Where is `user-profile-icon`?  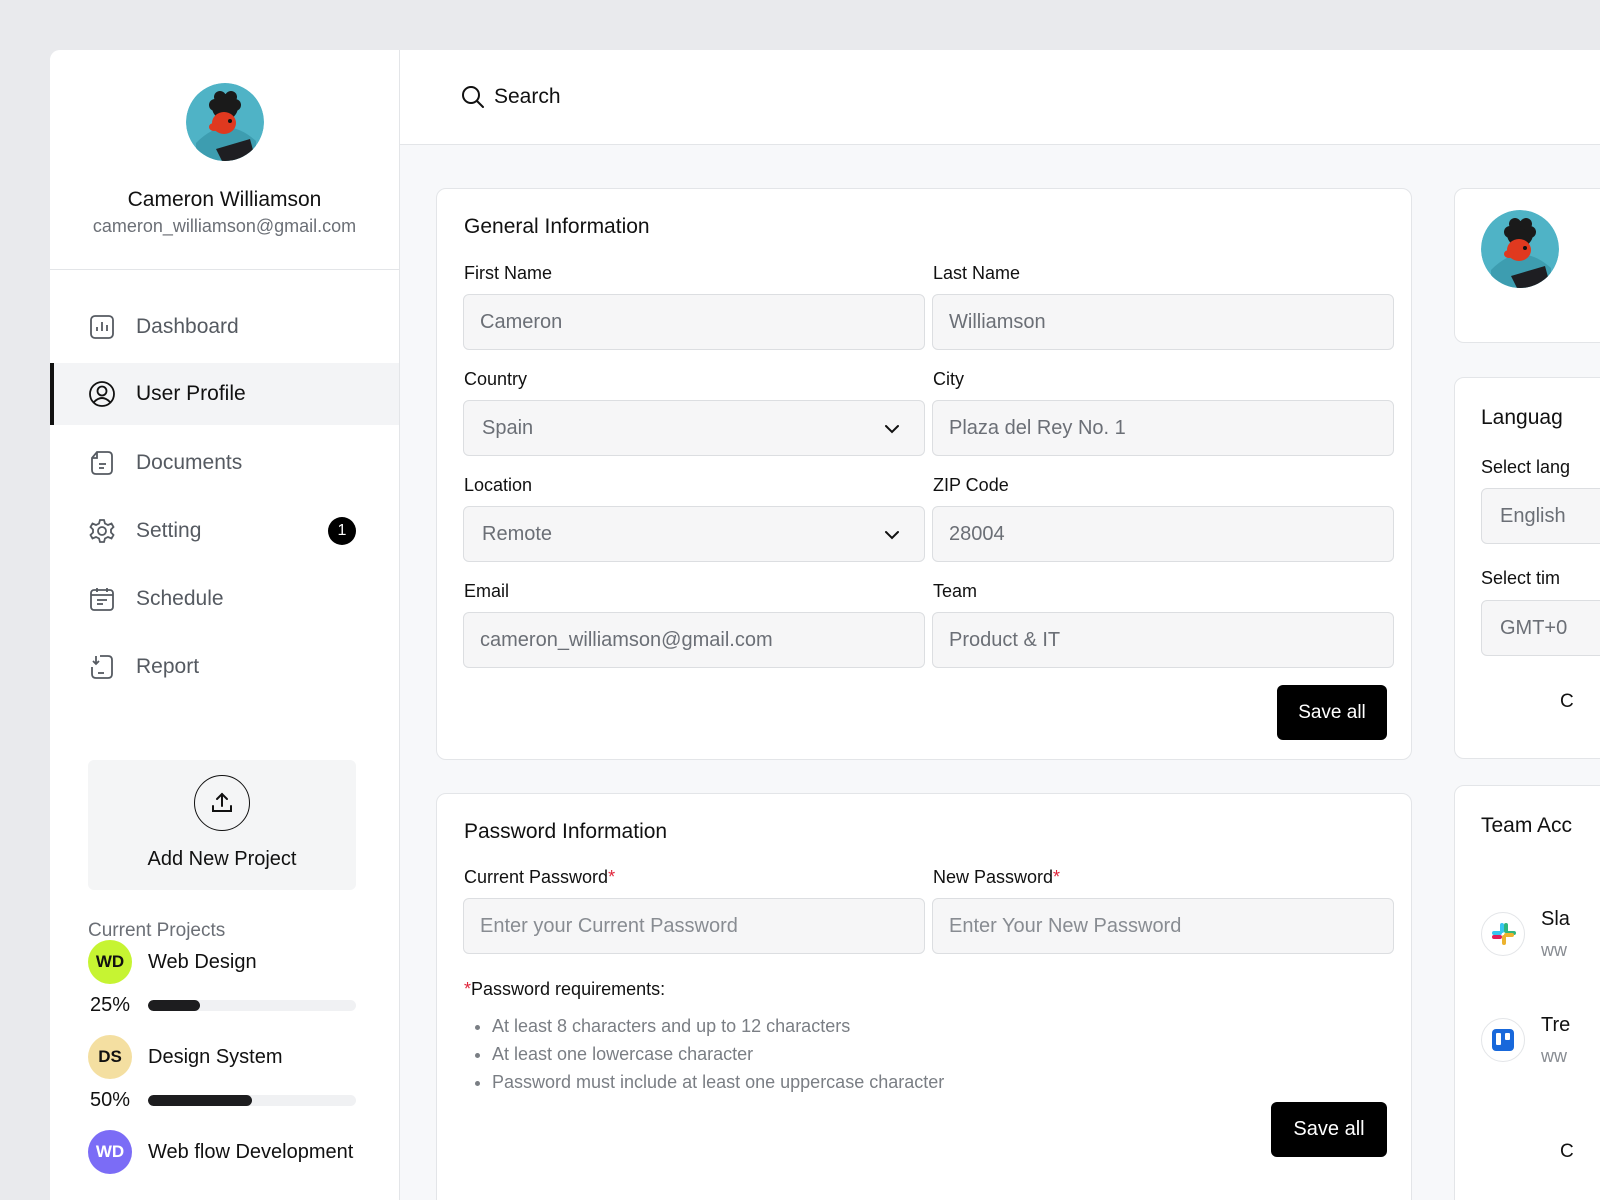 user-profile-icon is located at coordinates (102, 394).